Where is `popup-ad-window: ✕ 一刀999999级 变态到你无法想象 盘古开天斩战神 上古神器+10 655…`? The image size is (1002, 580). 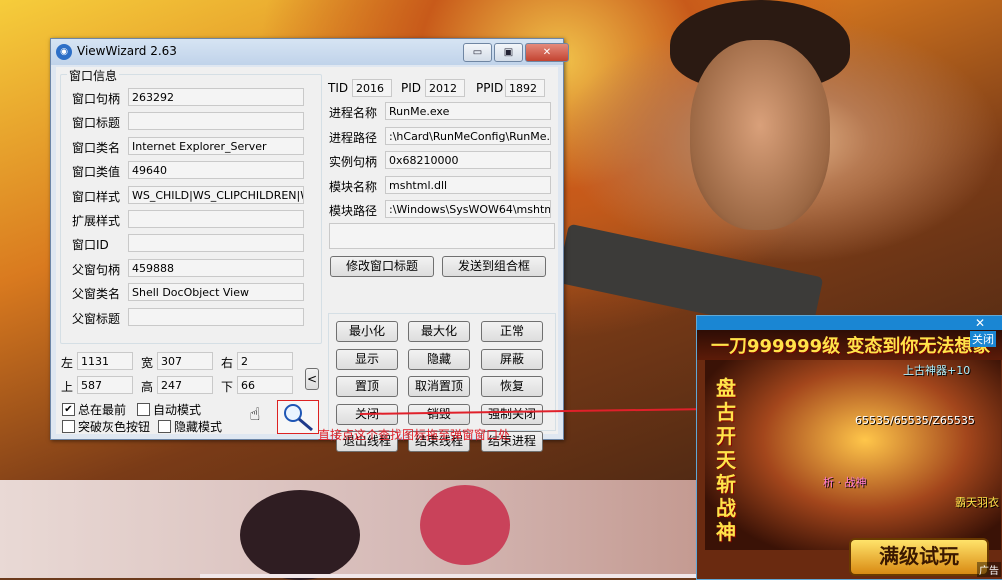 popup-ad-window: ✕ 一刀999999级 变态到你无法想象 盘古开天斩战神 上古神器+10 655… is located at coordinates (849, 447).